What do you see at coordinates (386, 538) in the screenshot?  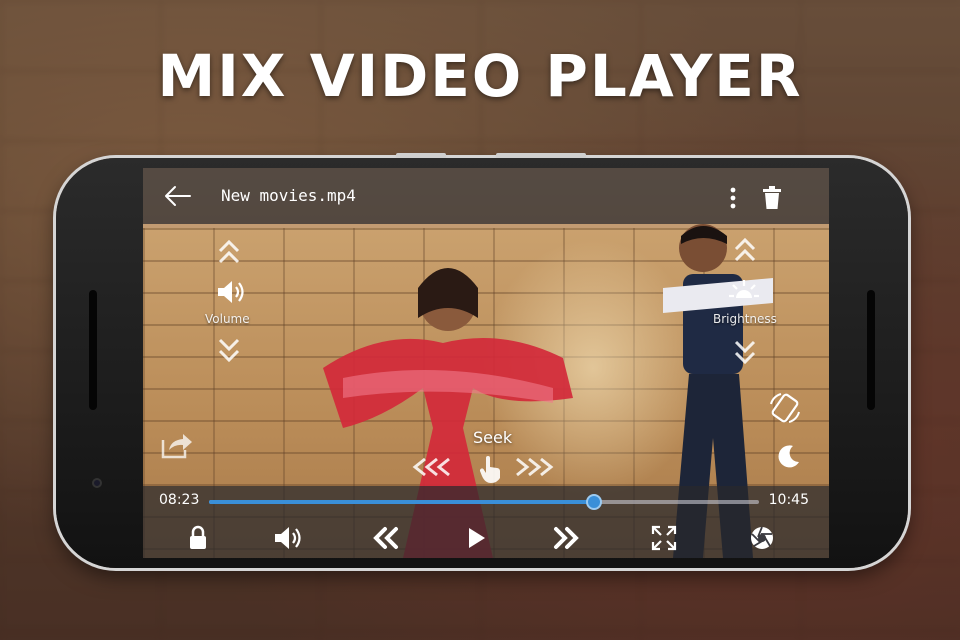 I see `rewind-icon` at bounding box center [386, 538].